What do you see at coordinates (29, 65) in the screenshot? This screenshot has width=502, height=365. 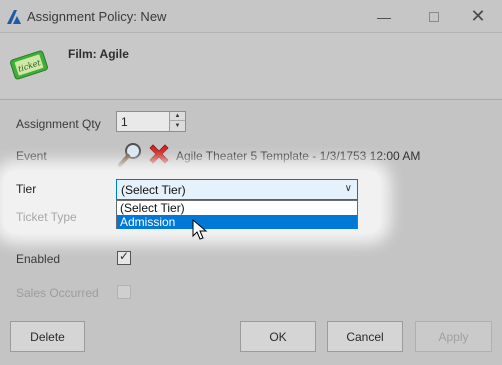 I see `ticket-icon: ticket` at bounding box center [29, 65].